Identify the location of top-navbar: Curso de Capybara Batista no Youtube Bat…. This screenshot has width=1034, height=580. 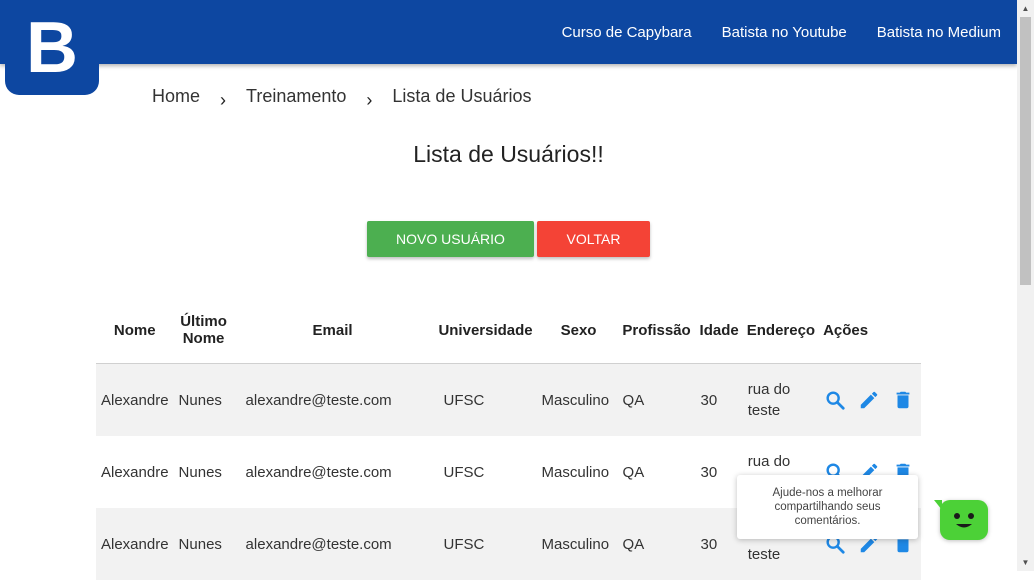
(508, 32).